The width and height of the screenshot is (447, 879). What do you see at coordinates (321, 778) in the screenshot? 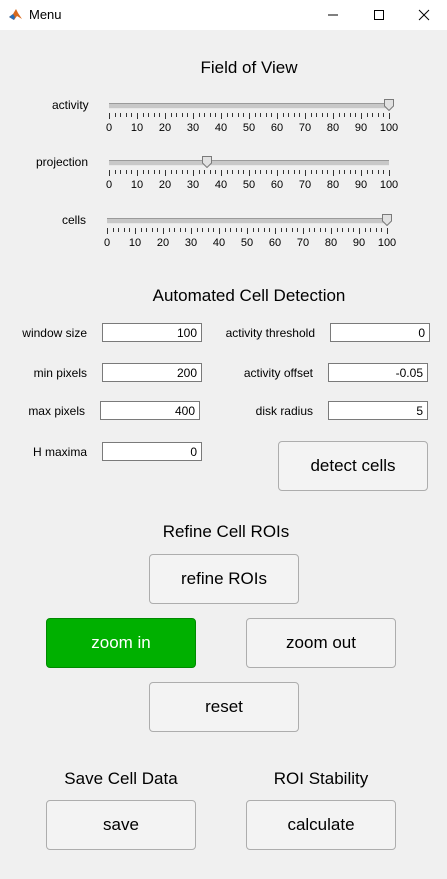
I see `roi-stability-title: ROI Stability` at bounding box center [321, 778].